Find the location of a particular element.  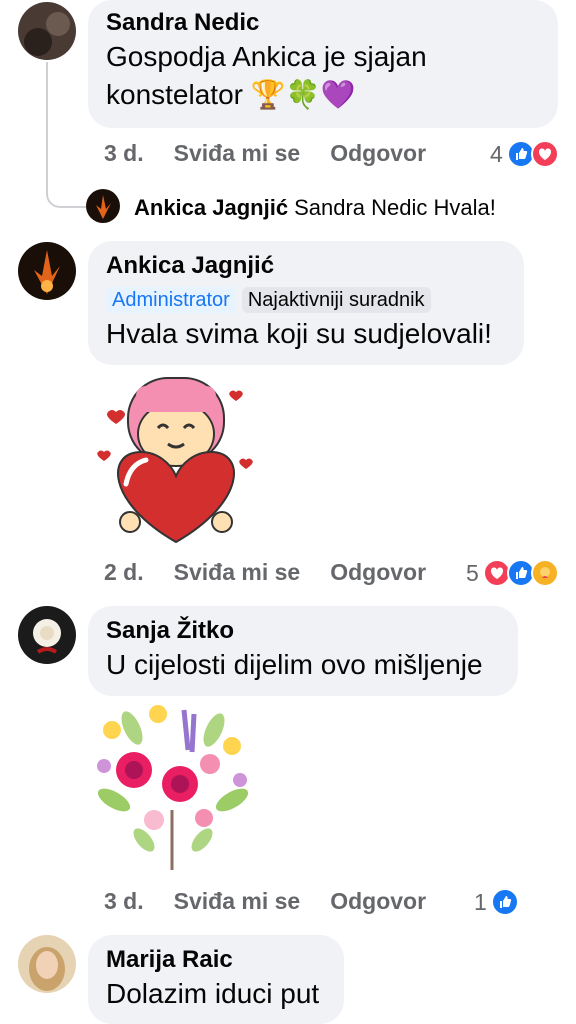

comment-text: U cijelosti dijelim ovo mišljenje is located at coordinates (294, 664).